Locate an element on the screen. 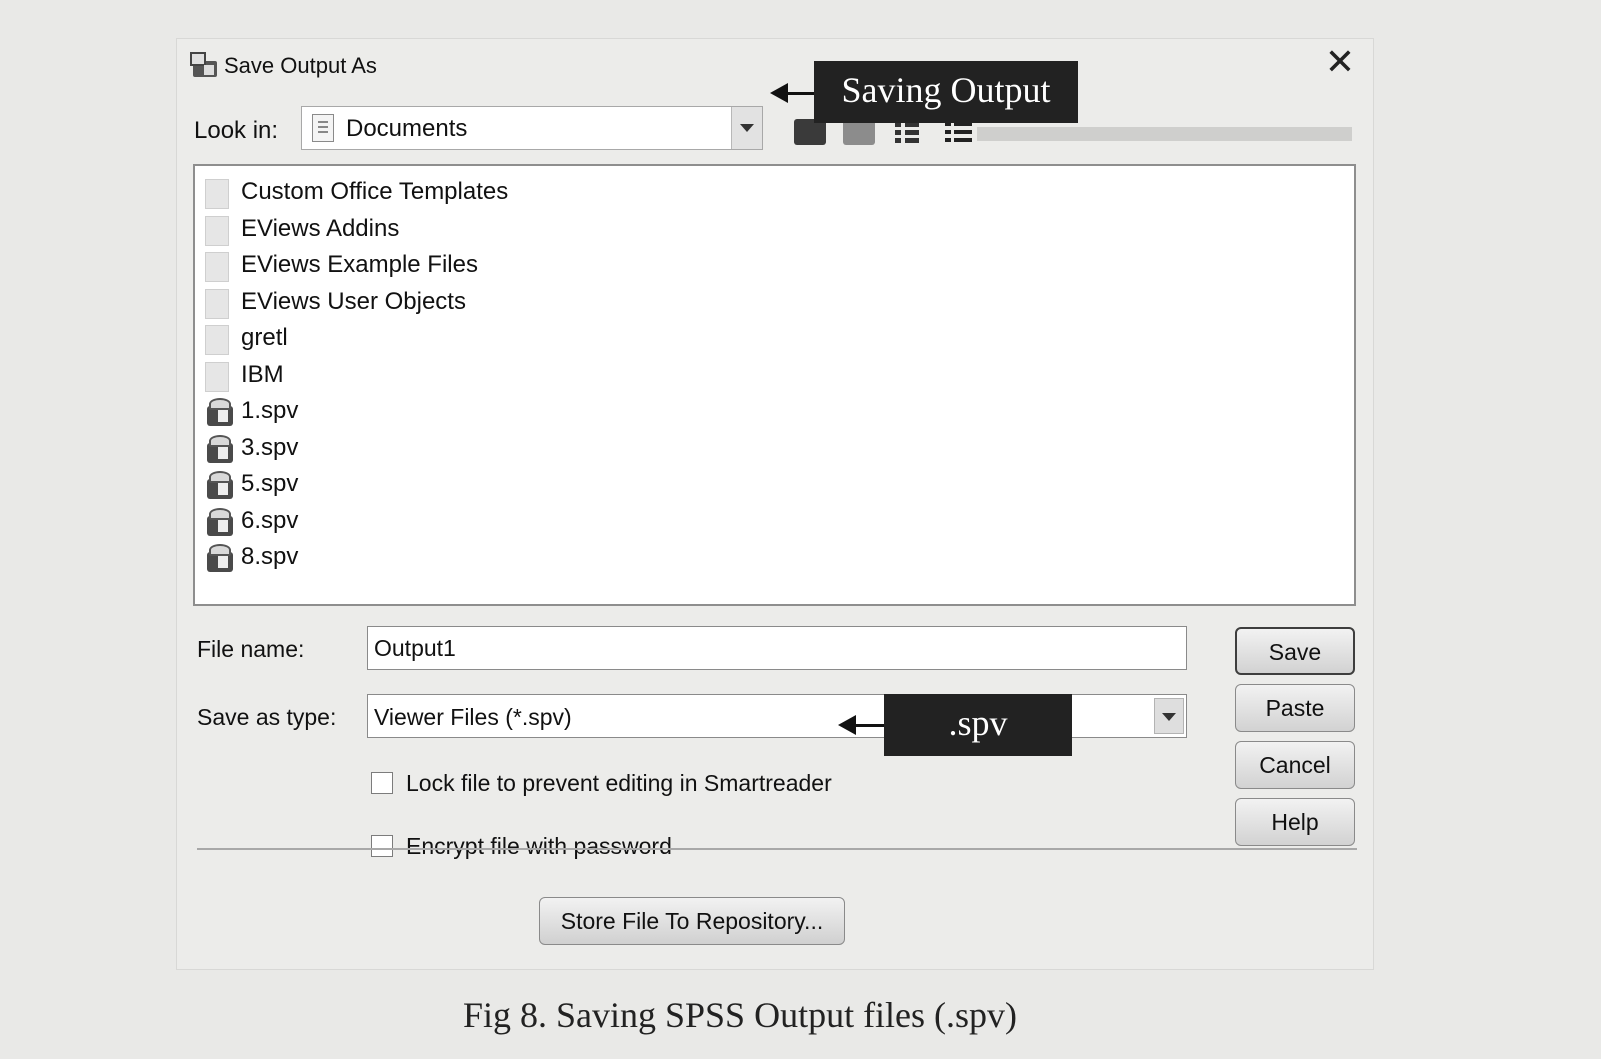  file-name-text: EViews Addins is located at coordinates (320, 228).